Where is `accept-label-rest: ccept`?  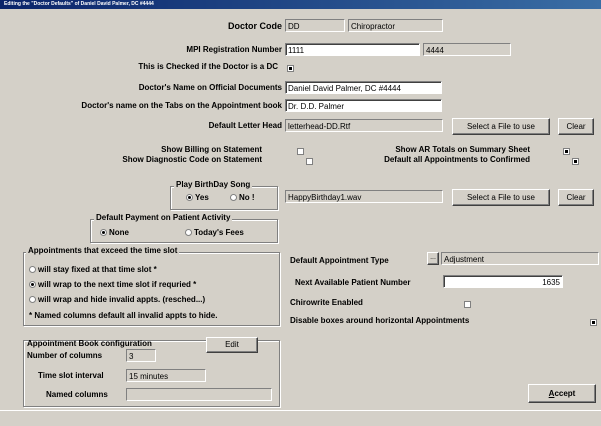 accept-label-rest: ccept is located at coordinates (565, 393).